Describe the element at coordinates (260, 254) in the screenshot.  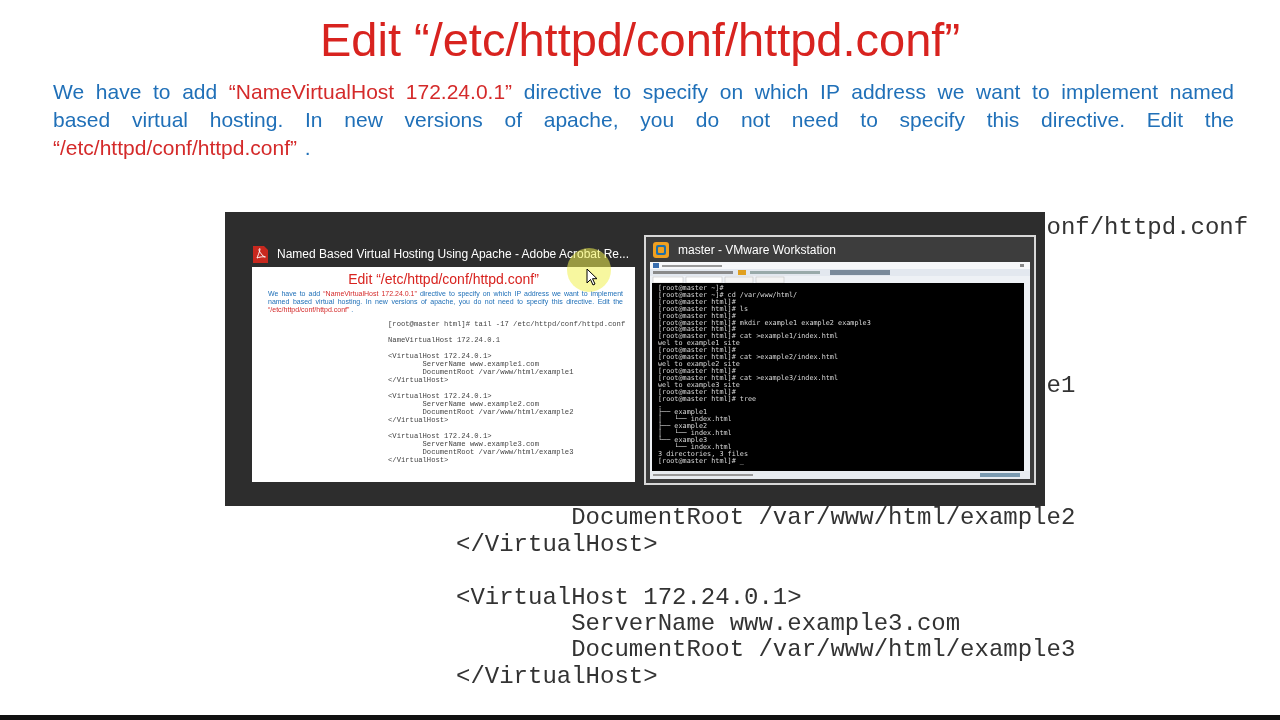
I see `pdf-icon` at that location.